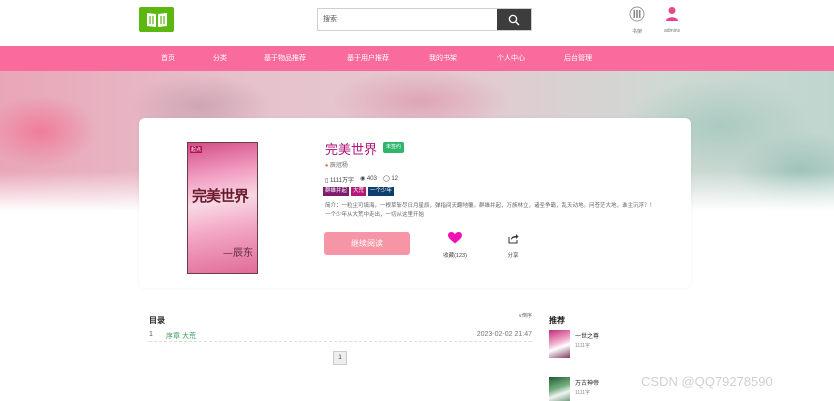  I want to click on chapter-title-link: 序章 大荒, so click(181, 336).